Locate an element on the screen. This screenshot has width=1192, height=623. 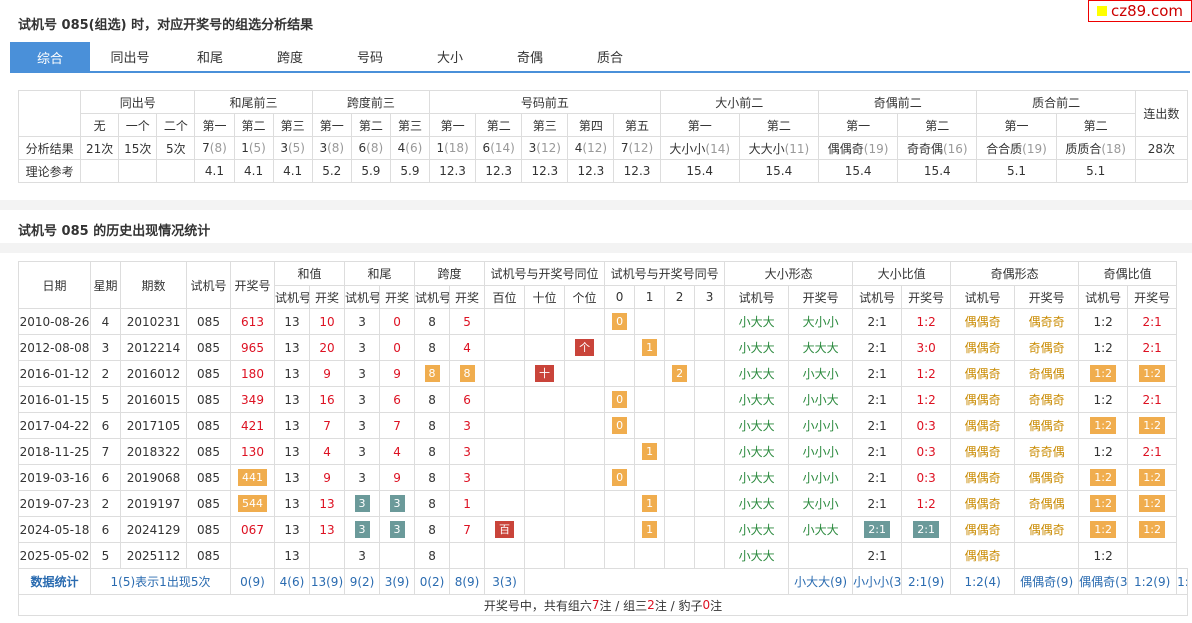
tab-3: 跨度 is located at coordinates (290, 56).